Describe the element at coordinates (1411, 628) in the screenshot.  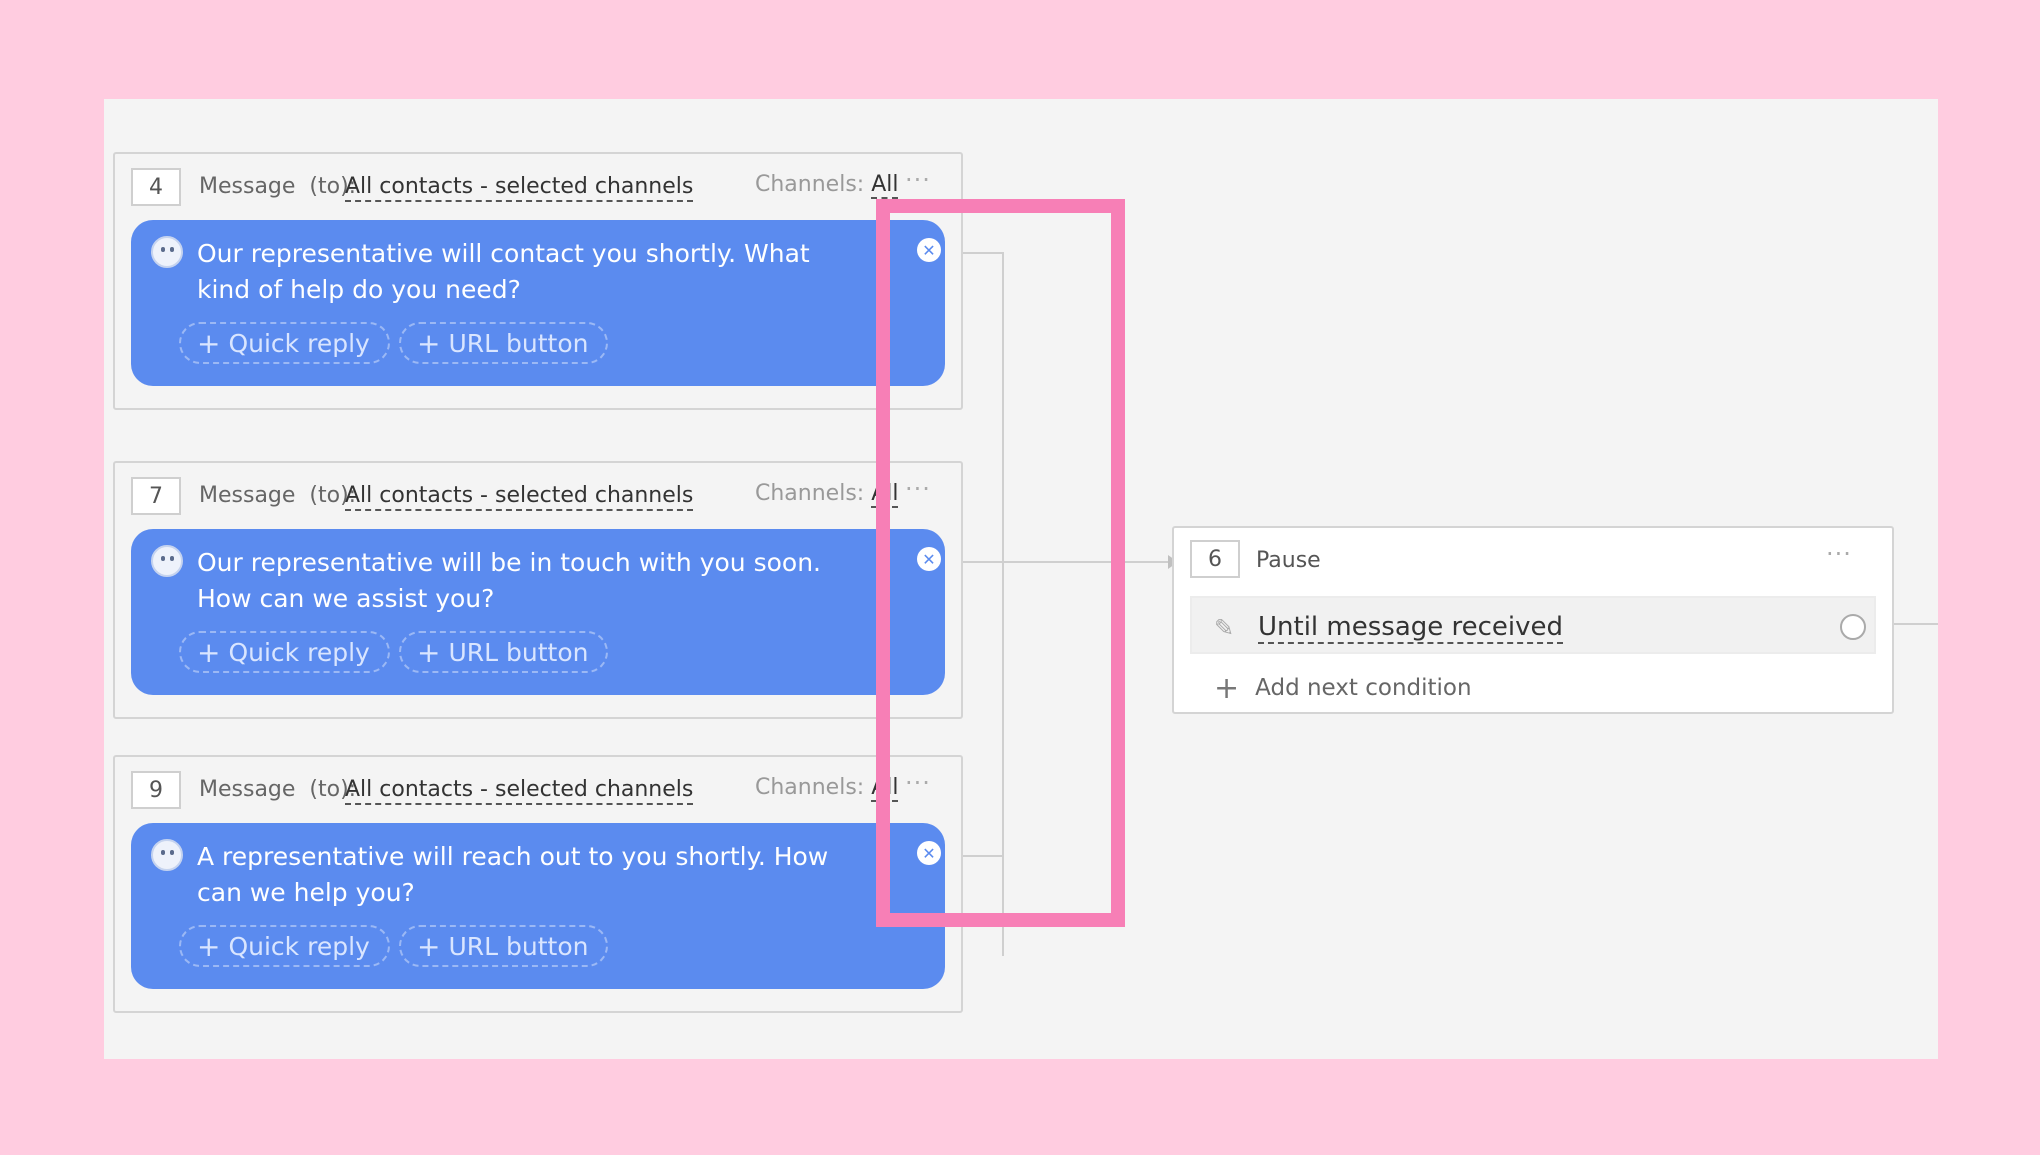
I see `condition-text: Until message received` at that location.